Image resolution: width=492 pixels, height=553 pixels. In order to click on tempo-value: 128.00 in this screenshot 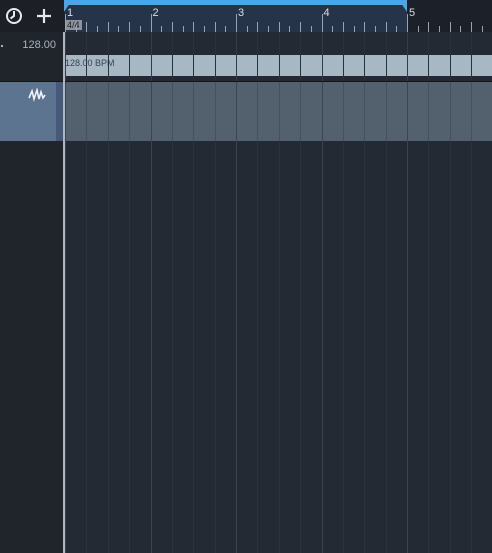, I will do `click(39, 45)`.